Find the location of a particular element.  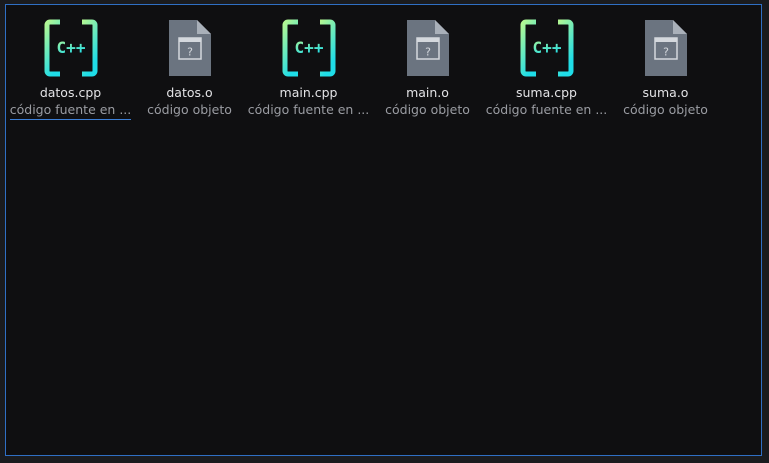

file-name: suma.cpp is located at coordinates (546, 92).